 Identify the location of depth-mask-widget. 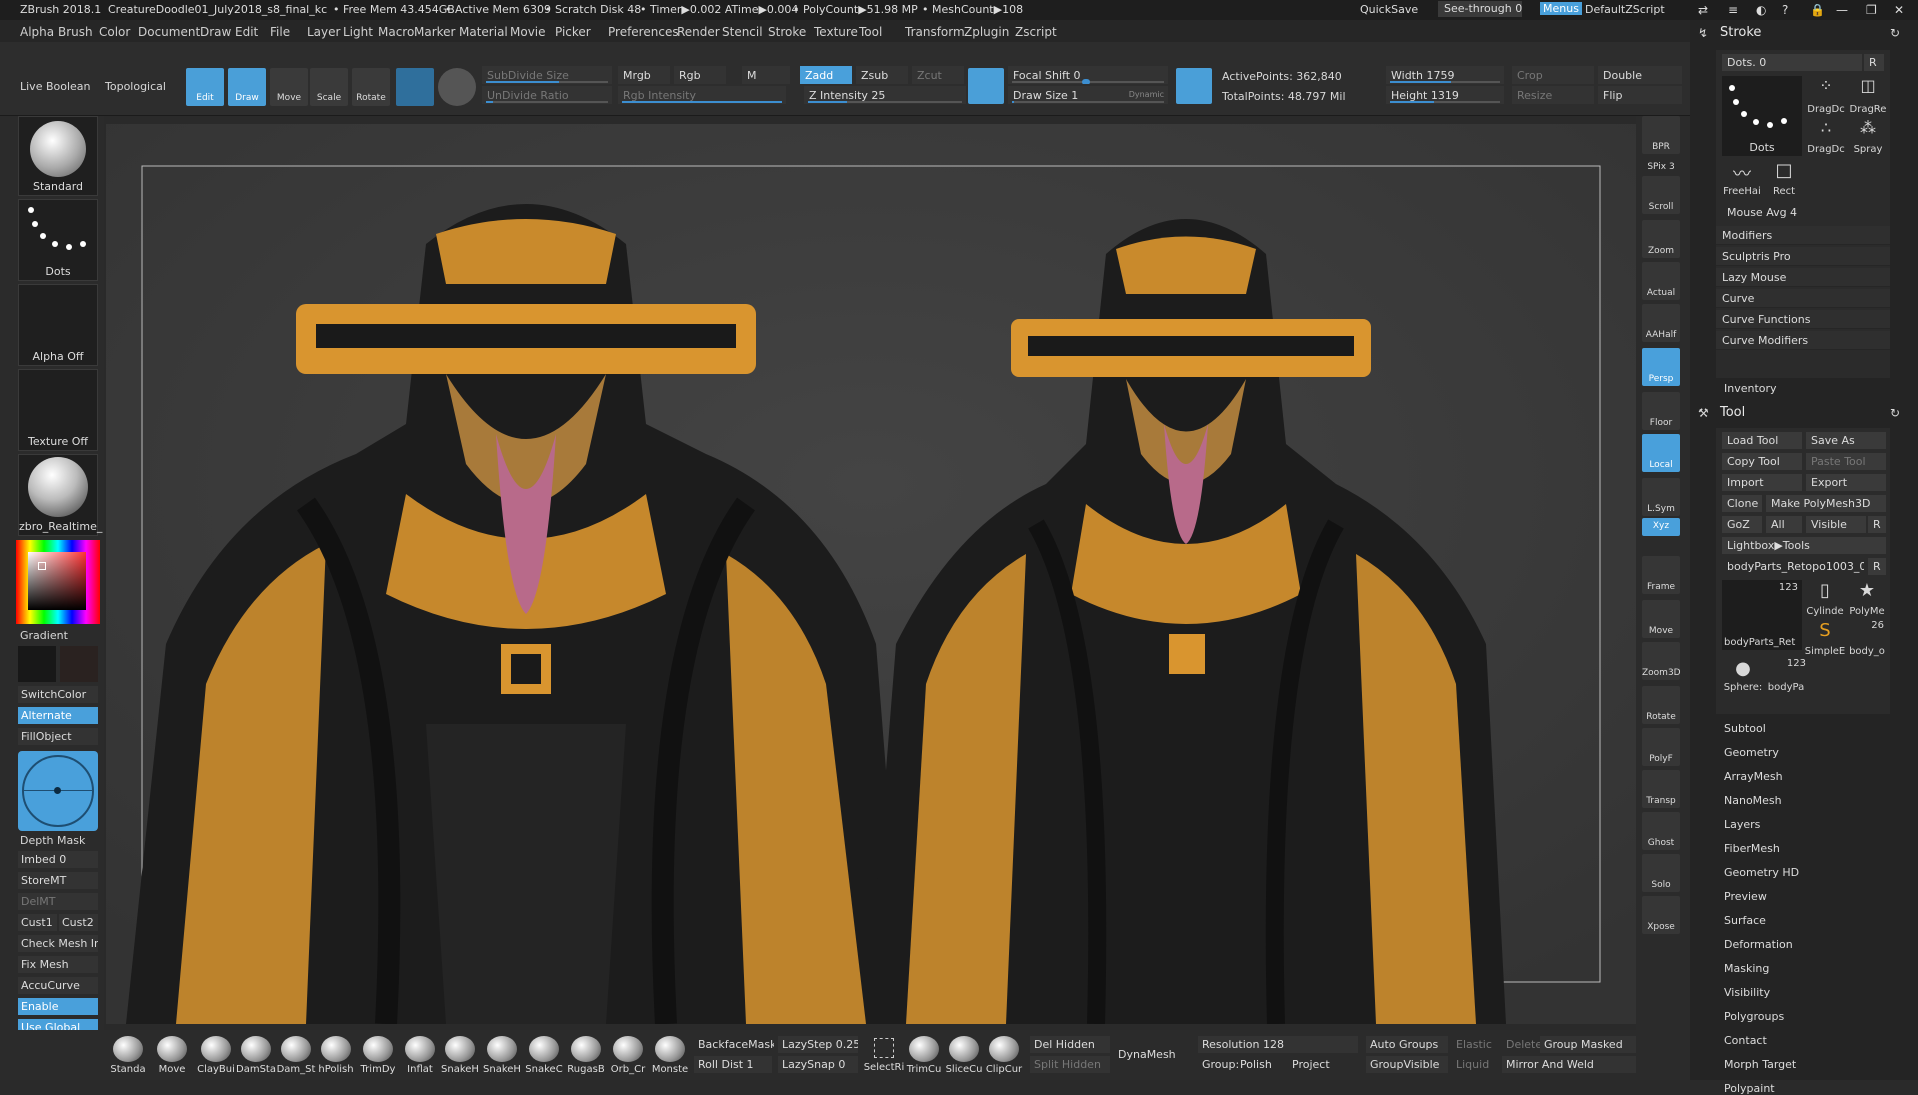
(58, 791).